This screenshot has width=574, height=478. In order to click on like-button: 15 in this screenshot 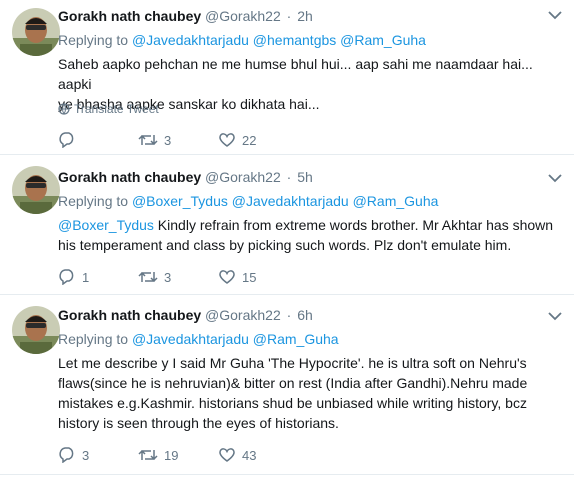, I will do `click(258, 277)`.